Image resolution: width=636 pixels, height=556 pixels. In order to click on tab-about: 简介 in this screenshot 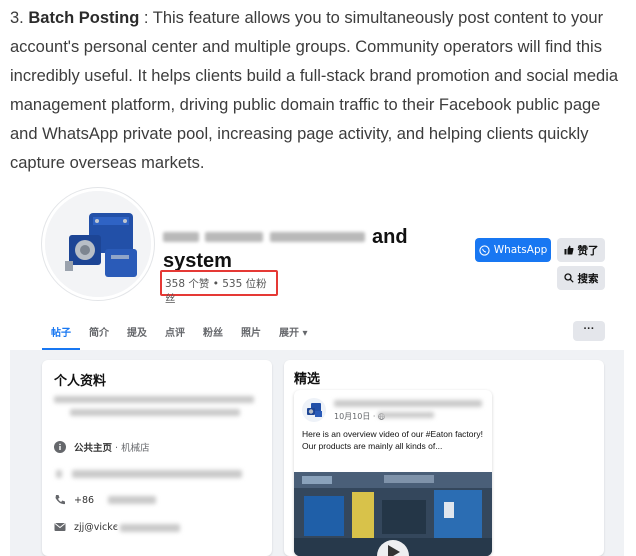, I will do `click(99, 333)`.